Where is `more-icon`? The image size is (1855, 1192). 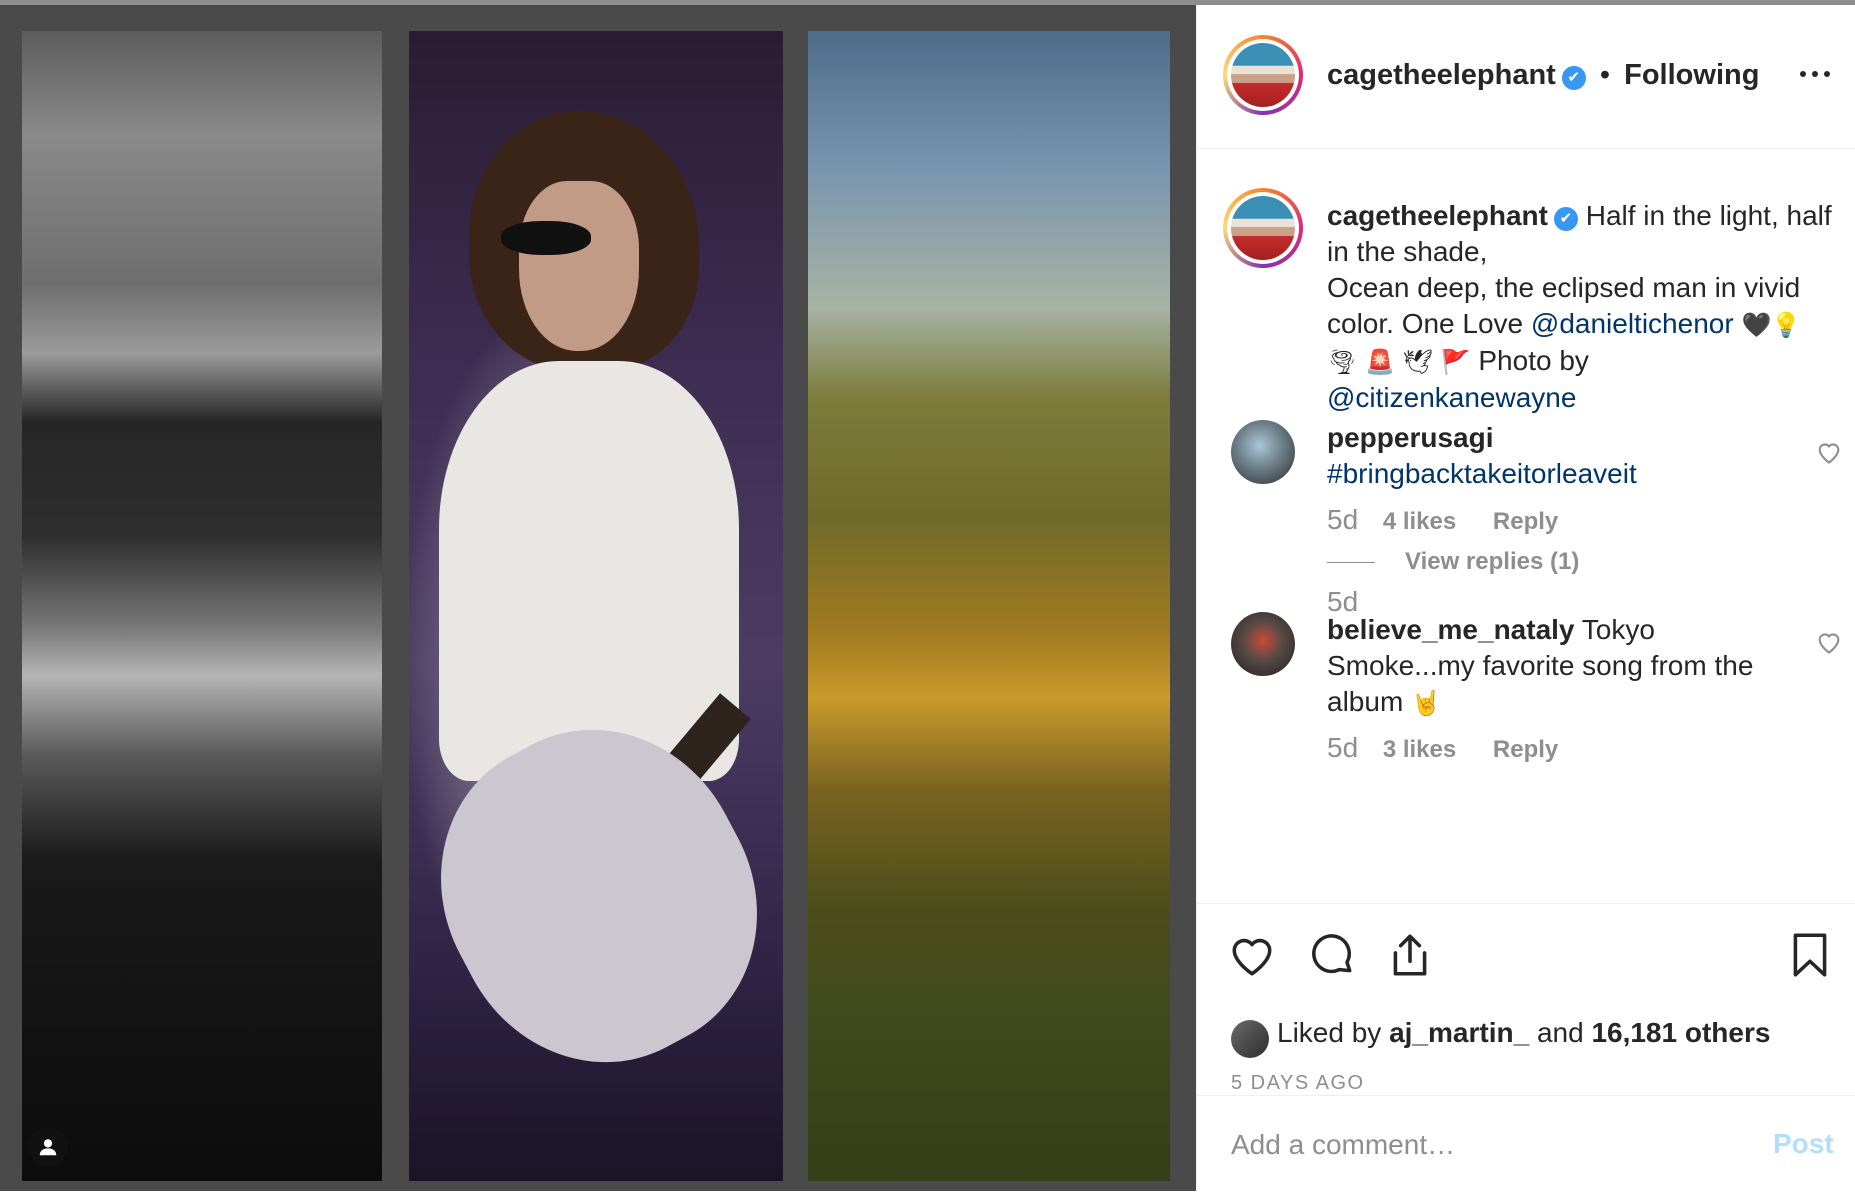 more-icon is located at coordinates (1815, 74).